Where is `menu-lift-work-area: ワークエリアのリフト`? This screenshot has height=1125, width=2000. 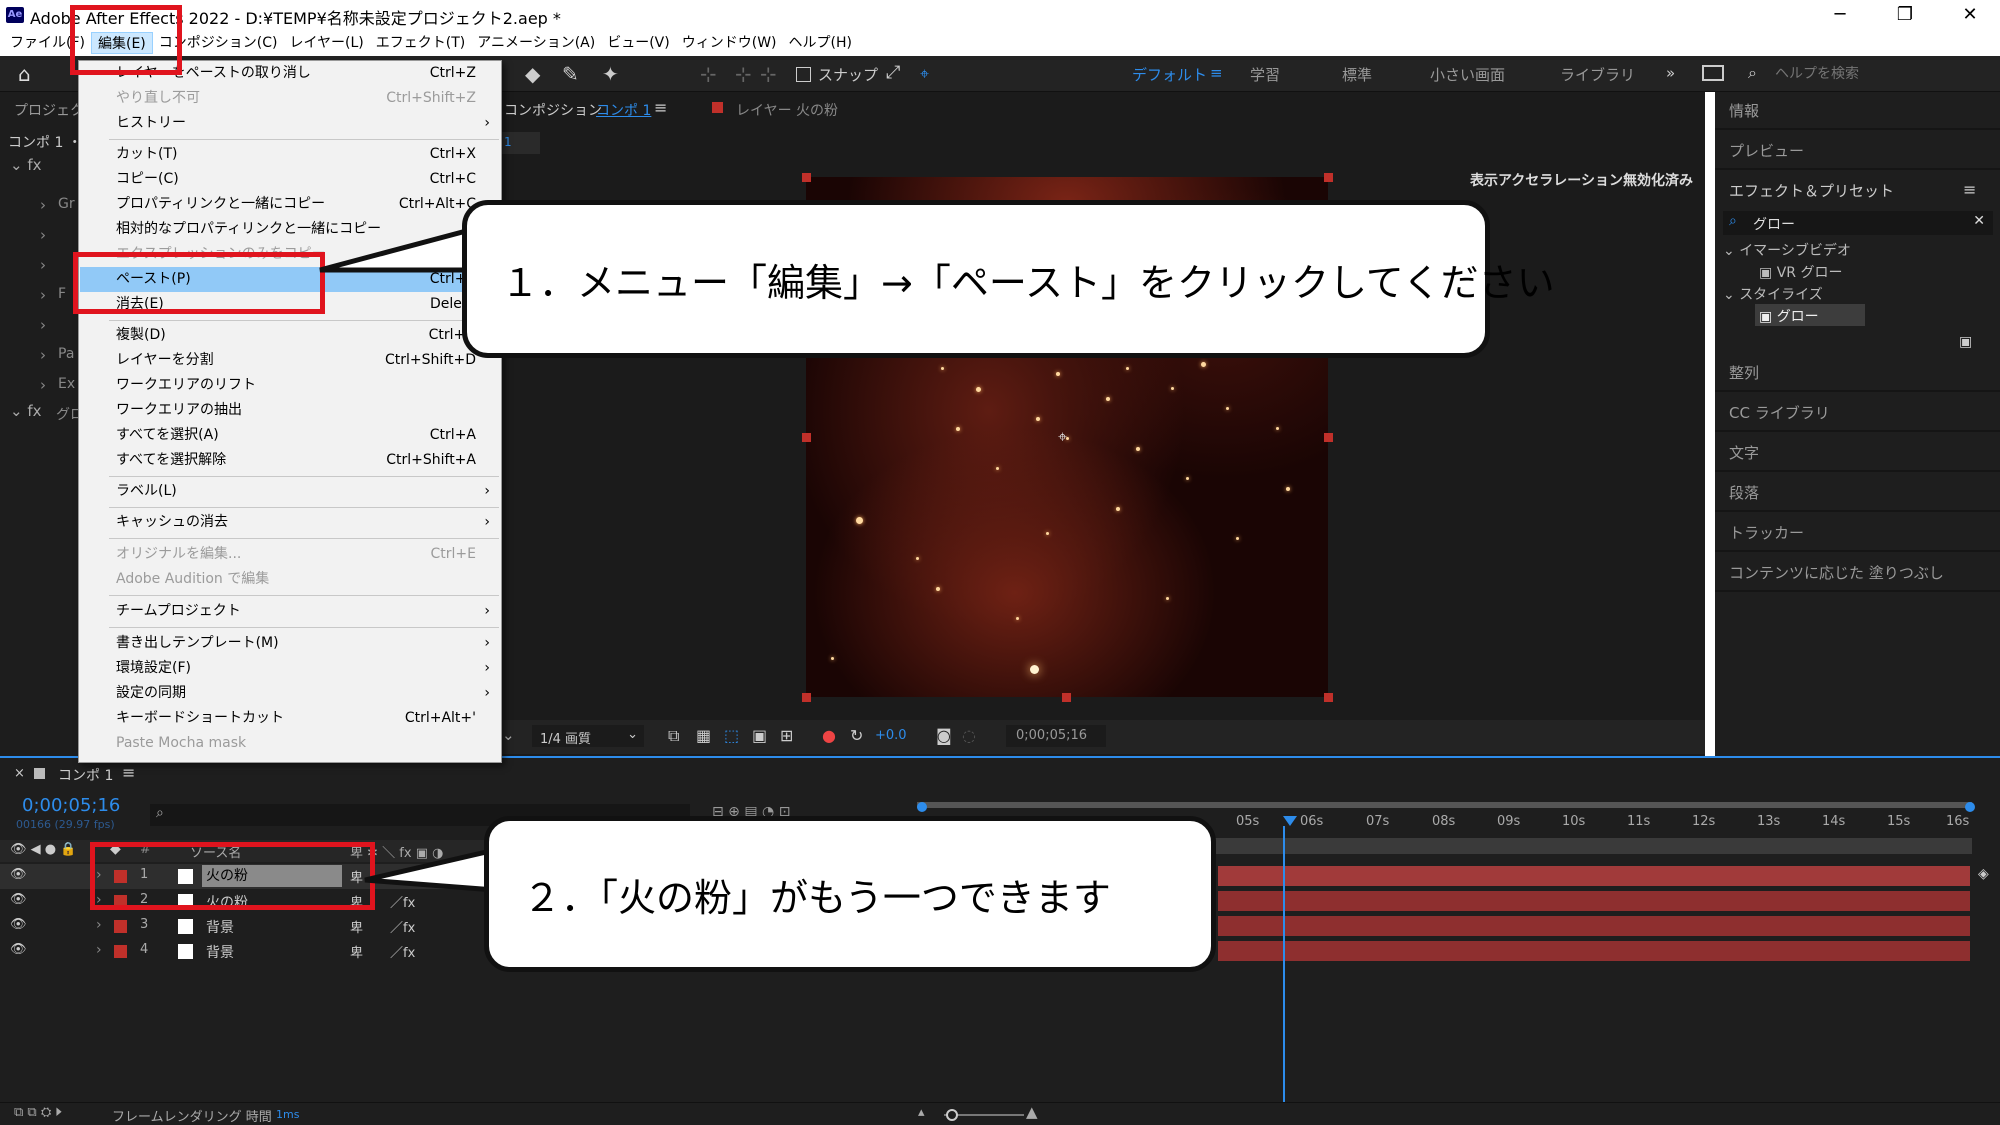 menu-lift-work-area: ワークエリアのリフト is located at coordinates (290, 385).